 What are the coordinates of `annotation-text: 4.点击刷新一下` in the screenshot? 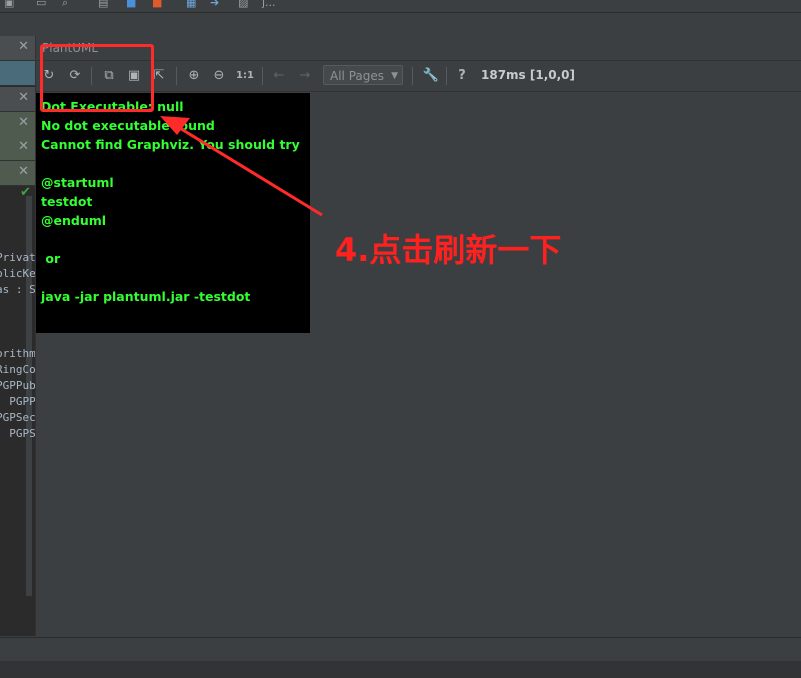 It's located at (448, 250).